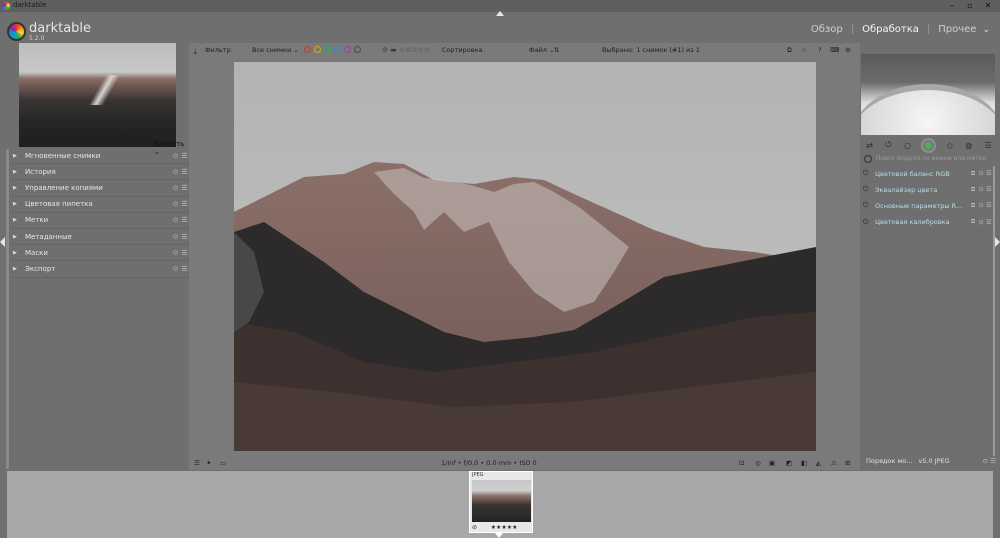 The image size is (1000, 538). Describe the element at coordinates (804, 463) in the screenshot. I see `clipping-icon: ◧` at that location.